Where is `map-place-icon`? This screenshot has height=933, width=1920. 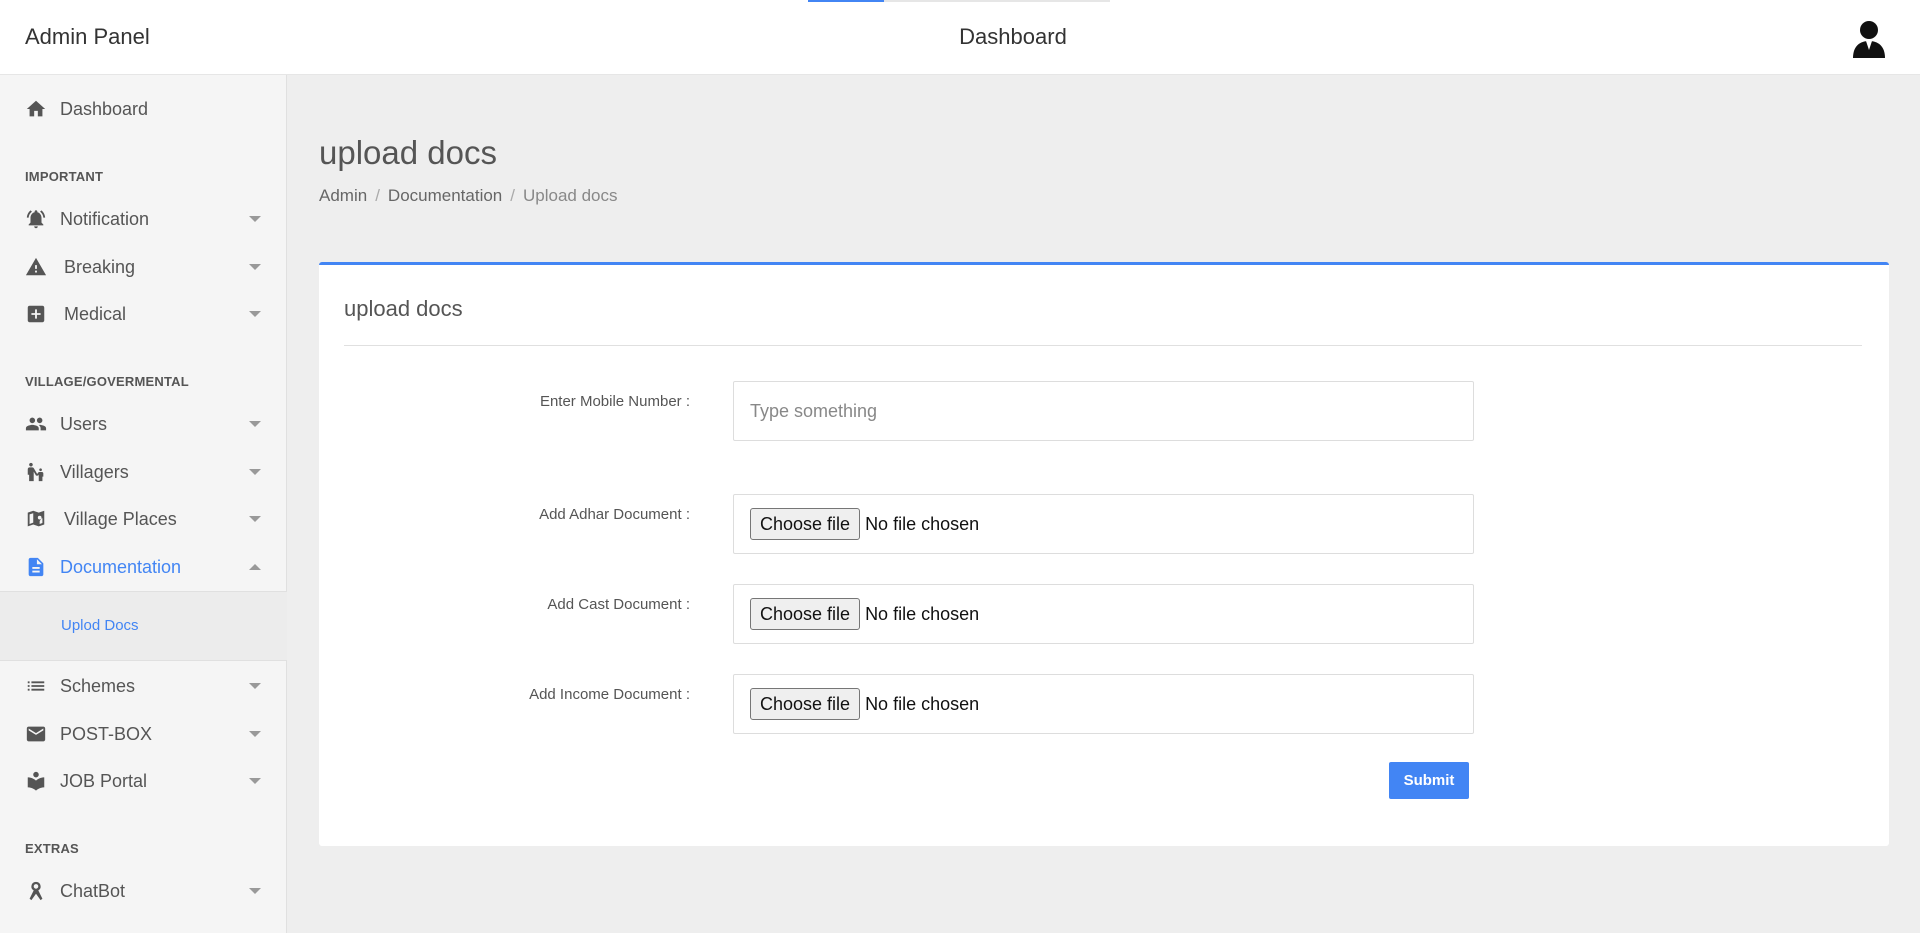 map-place-icon is located at coordinates (36, 519).